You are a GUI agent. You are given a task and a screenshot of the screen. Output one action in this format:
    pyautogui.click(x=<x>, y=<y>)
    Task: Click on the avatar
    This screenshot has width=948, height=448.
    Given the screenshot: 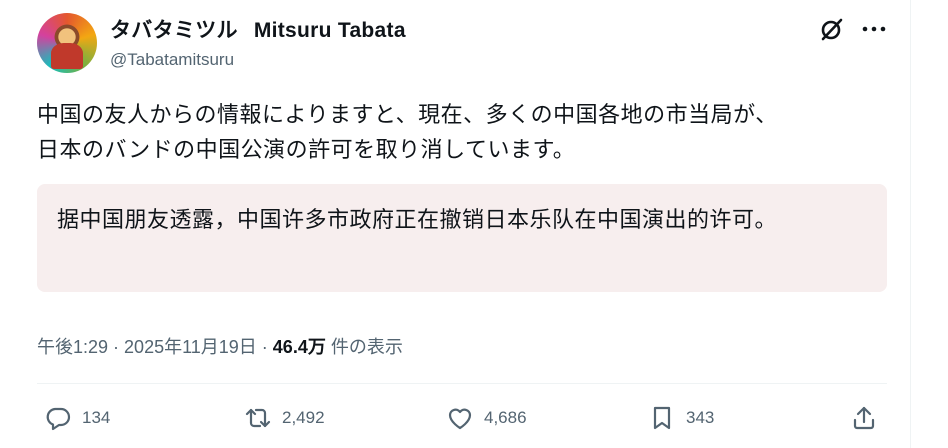 What is the action you would take?
    pyautogui.click(x=67, y=43)
    